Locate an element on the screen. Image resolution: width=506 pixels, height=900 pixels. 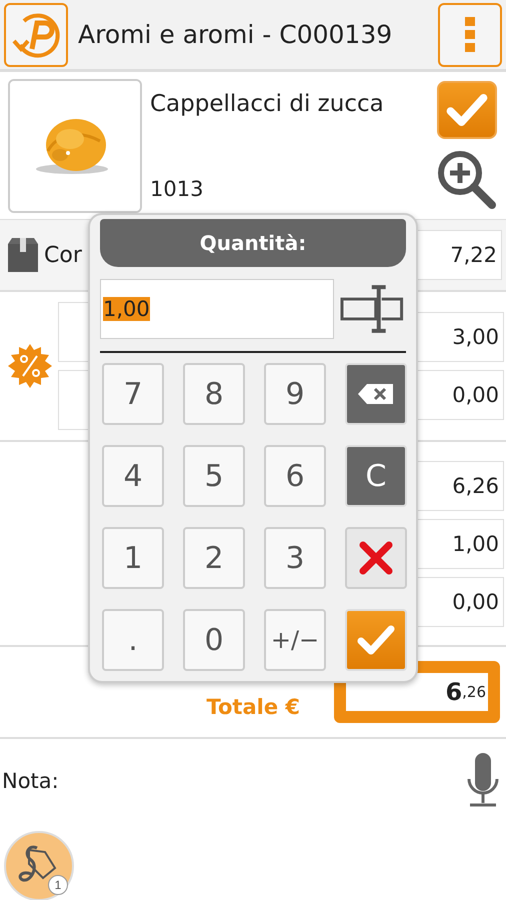
keypad-key: 6 is located at coordinates (295, 476).